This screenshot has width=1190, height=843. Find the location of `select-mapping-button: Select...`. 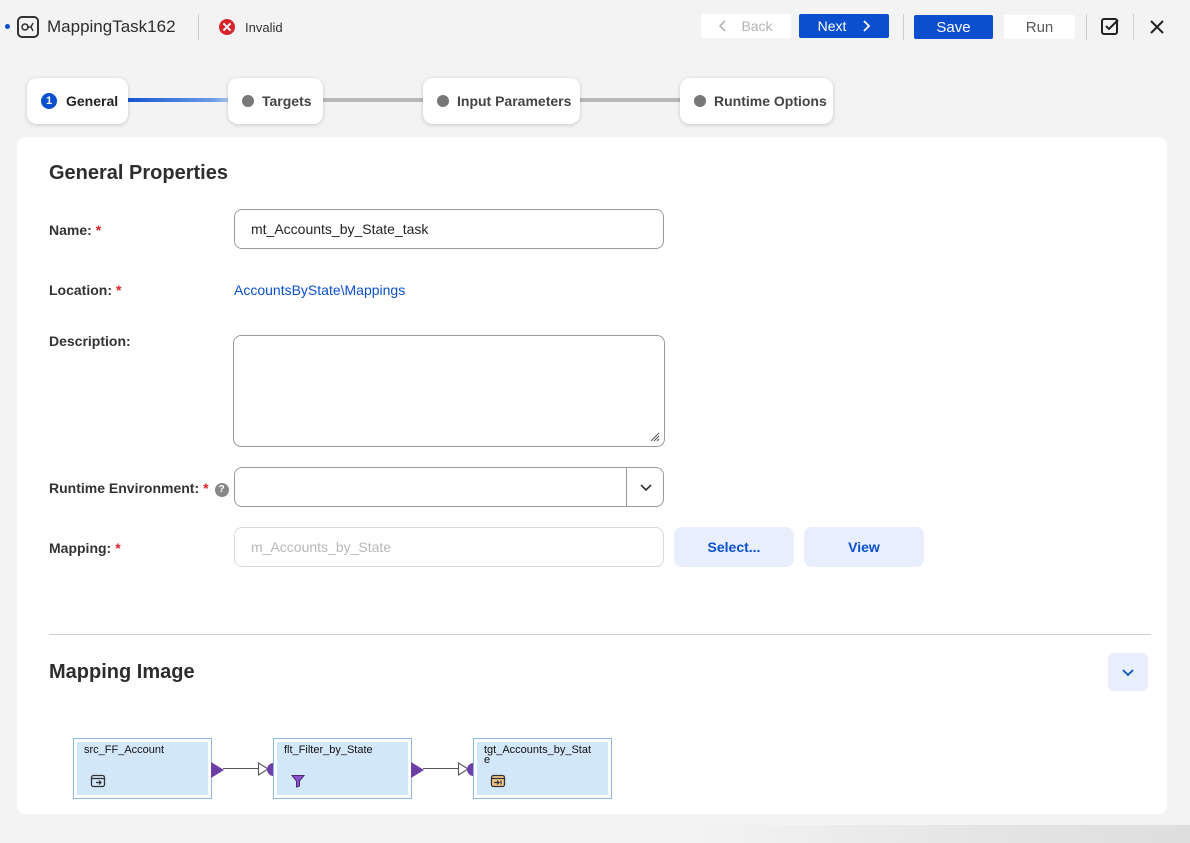

select-mapping-button: Select... is located at coordinates (734, 547).